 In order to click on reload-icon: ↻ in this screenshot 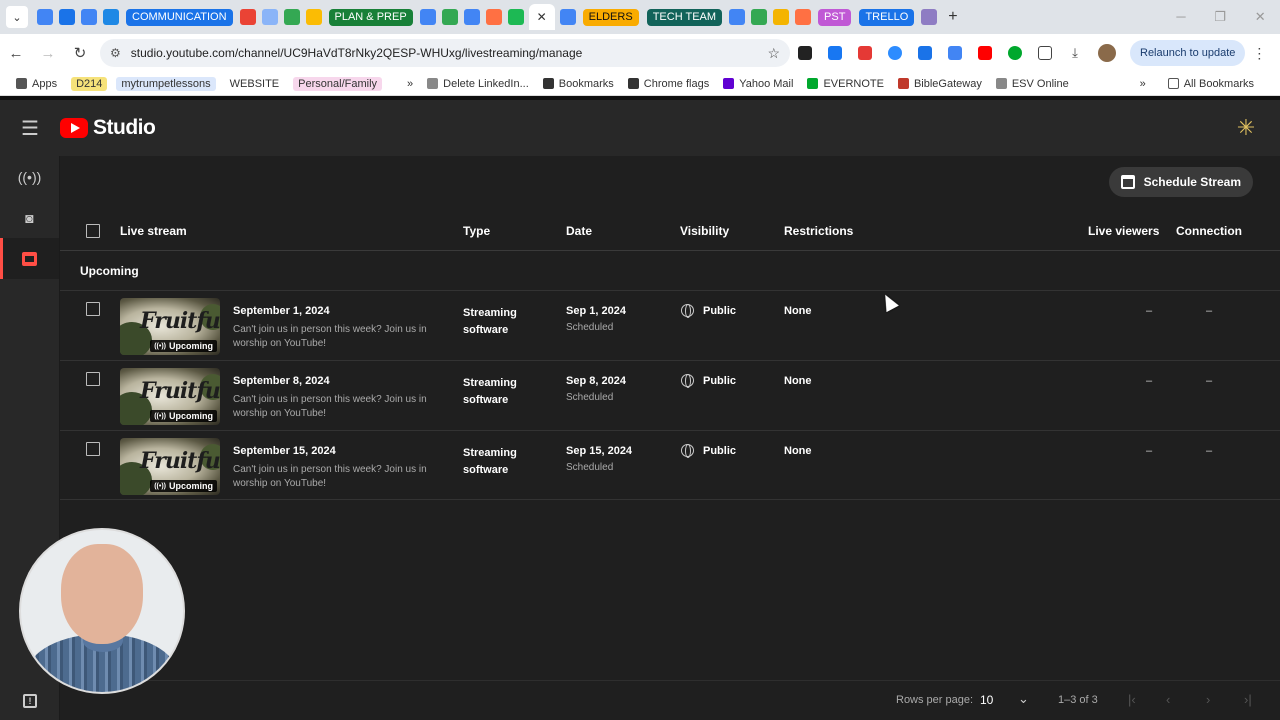, I will do `click(80, 53)`.